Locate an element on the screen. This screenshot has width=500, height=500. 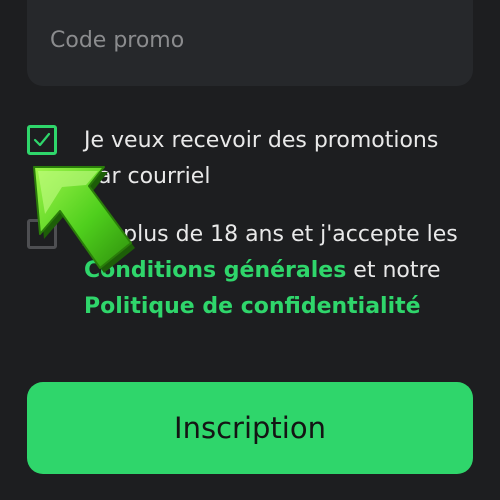
privacy-policy-link: Politique de confidentialité is located at coordinates (252, 306).